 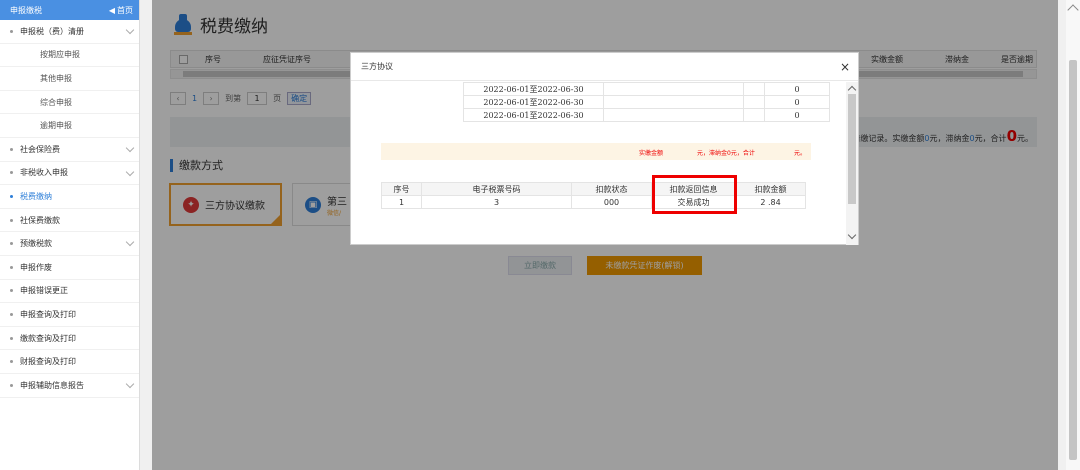 I want to click on page-scroll-thumb, so click(x=1073, y=260).